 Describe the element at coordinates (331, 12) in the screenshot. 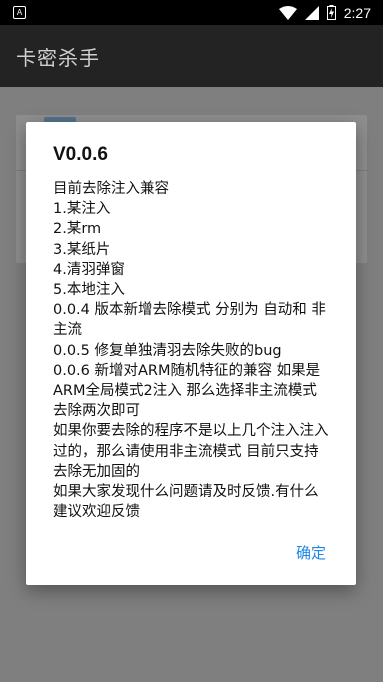

I see `battery-charging-icon` at that location.